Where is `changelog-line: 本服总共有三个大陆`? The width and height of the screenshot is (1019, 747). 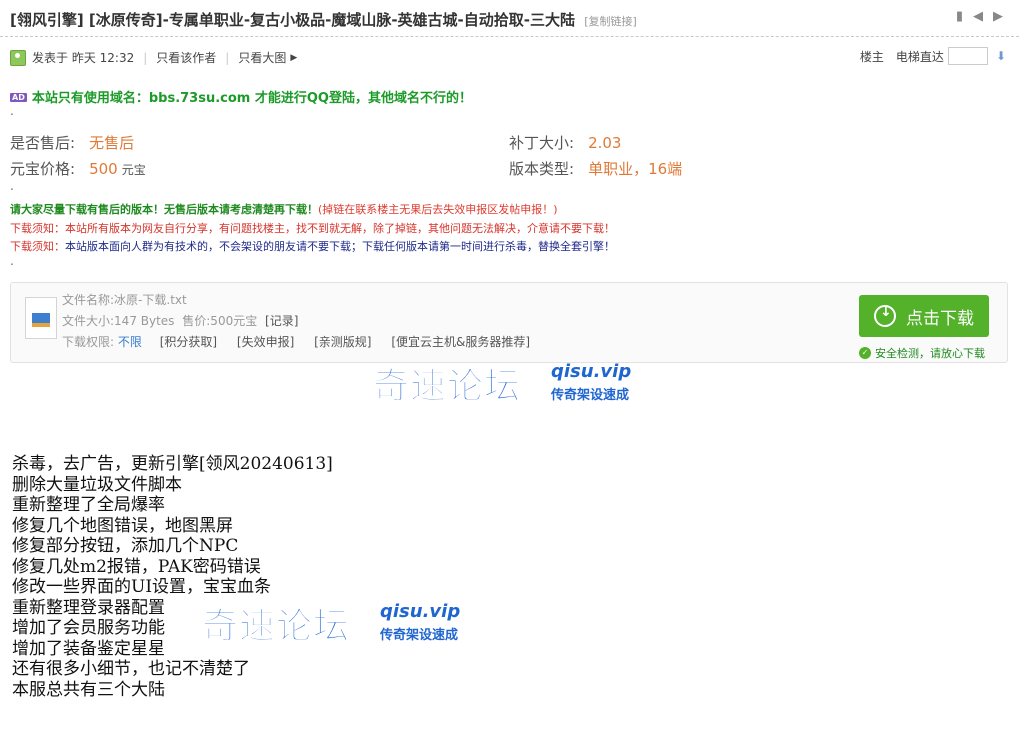 changelog-line: 本服总共有三个大陆 is located at coordinates (88, 689).